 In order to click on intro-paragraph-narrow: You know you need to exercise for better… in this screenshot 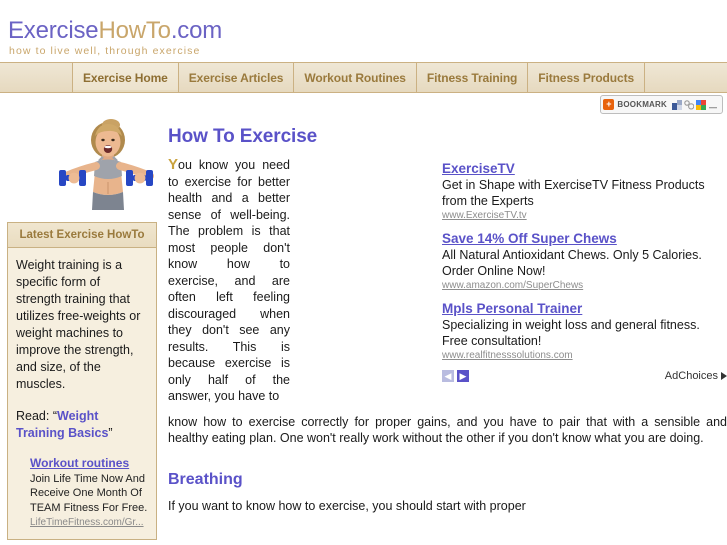, I will do `click(229, 280)`.